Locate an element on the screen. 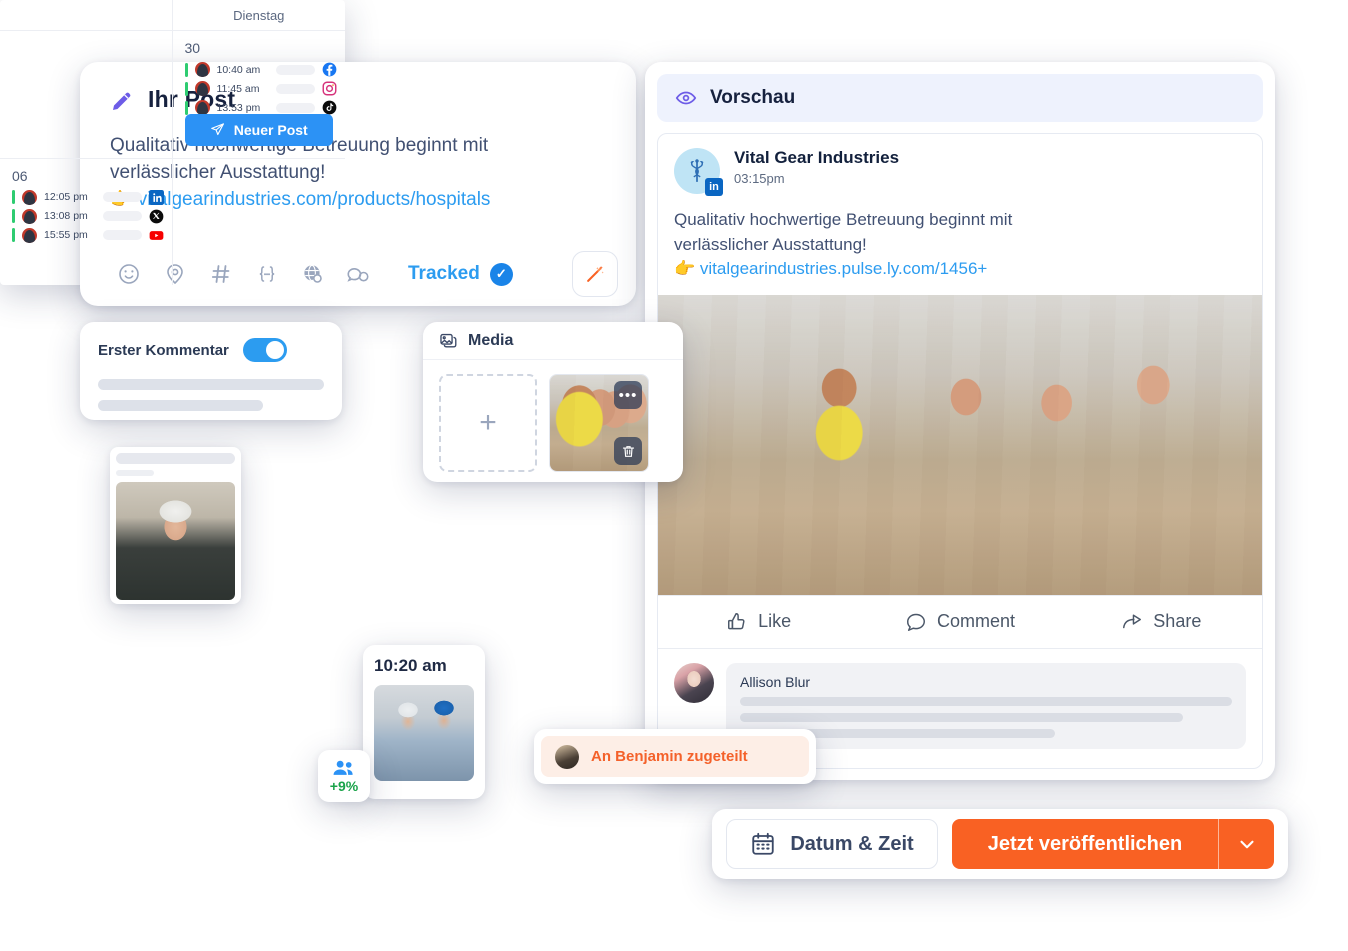  comment-label: Comment is located at coordinates (975, 621).